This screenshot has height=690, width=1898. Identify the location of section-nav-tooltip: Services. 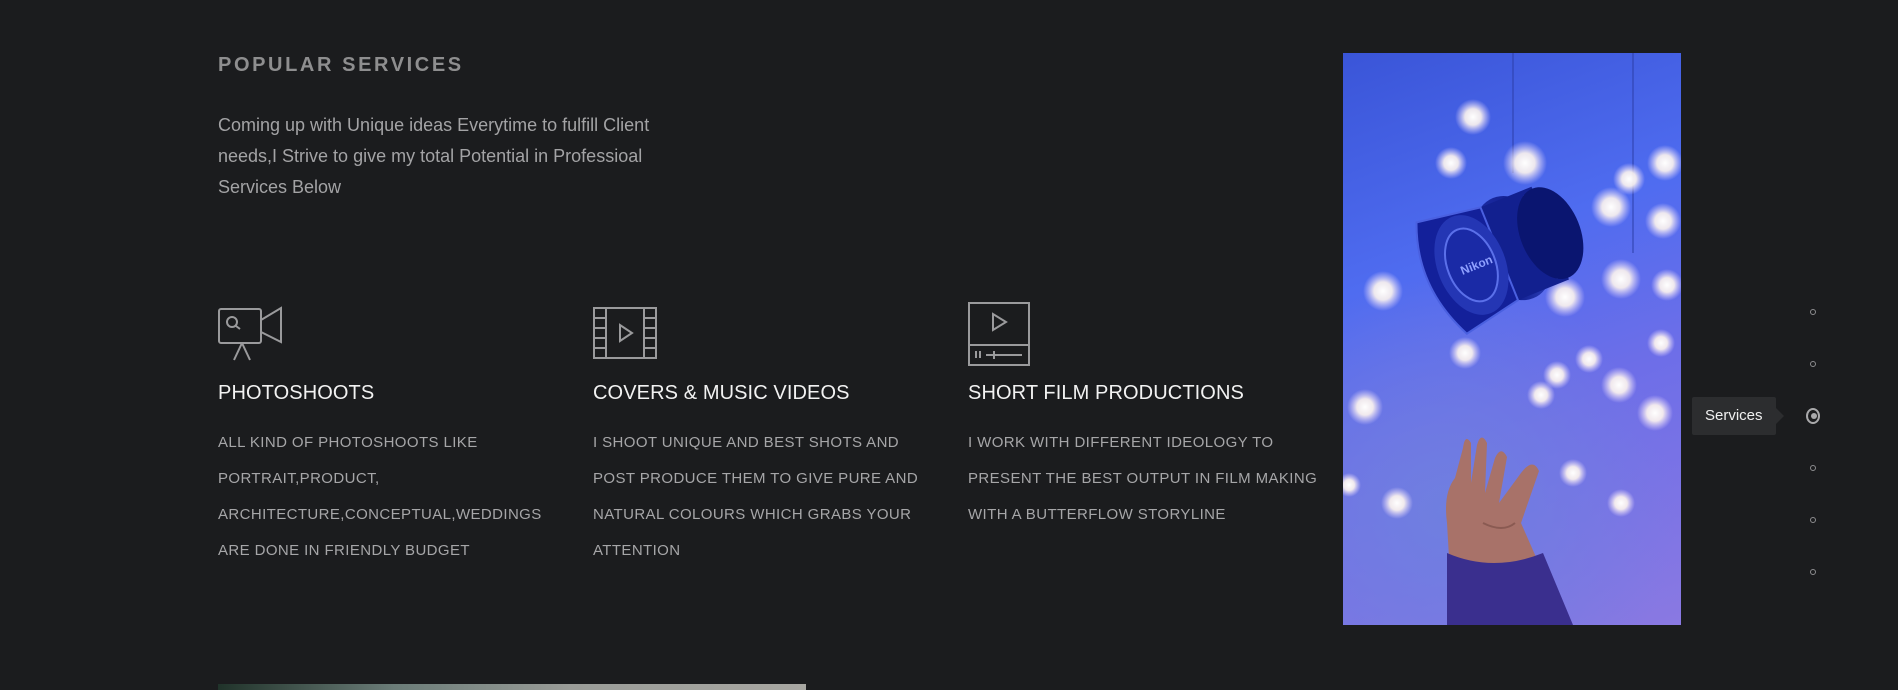
(1738, 416).